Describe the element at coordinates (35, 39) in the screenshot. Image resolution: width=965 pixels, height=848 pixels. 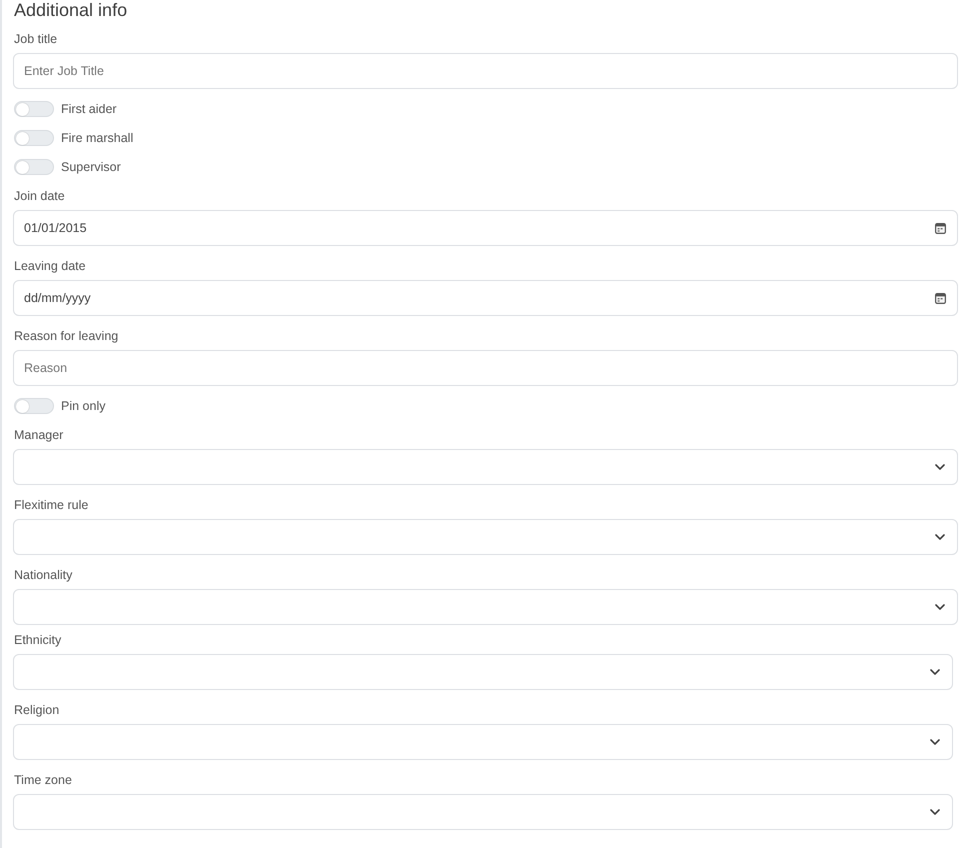
I see `field-label: Job title` at that location.